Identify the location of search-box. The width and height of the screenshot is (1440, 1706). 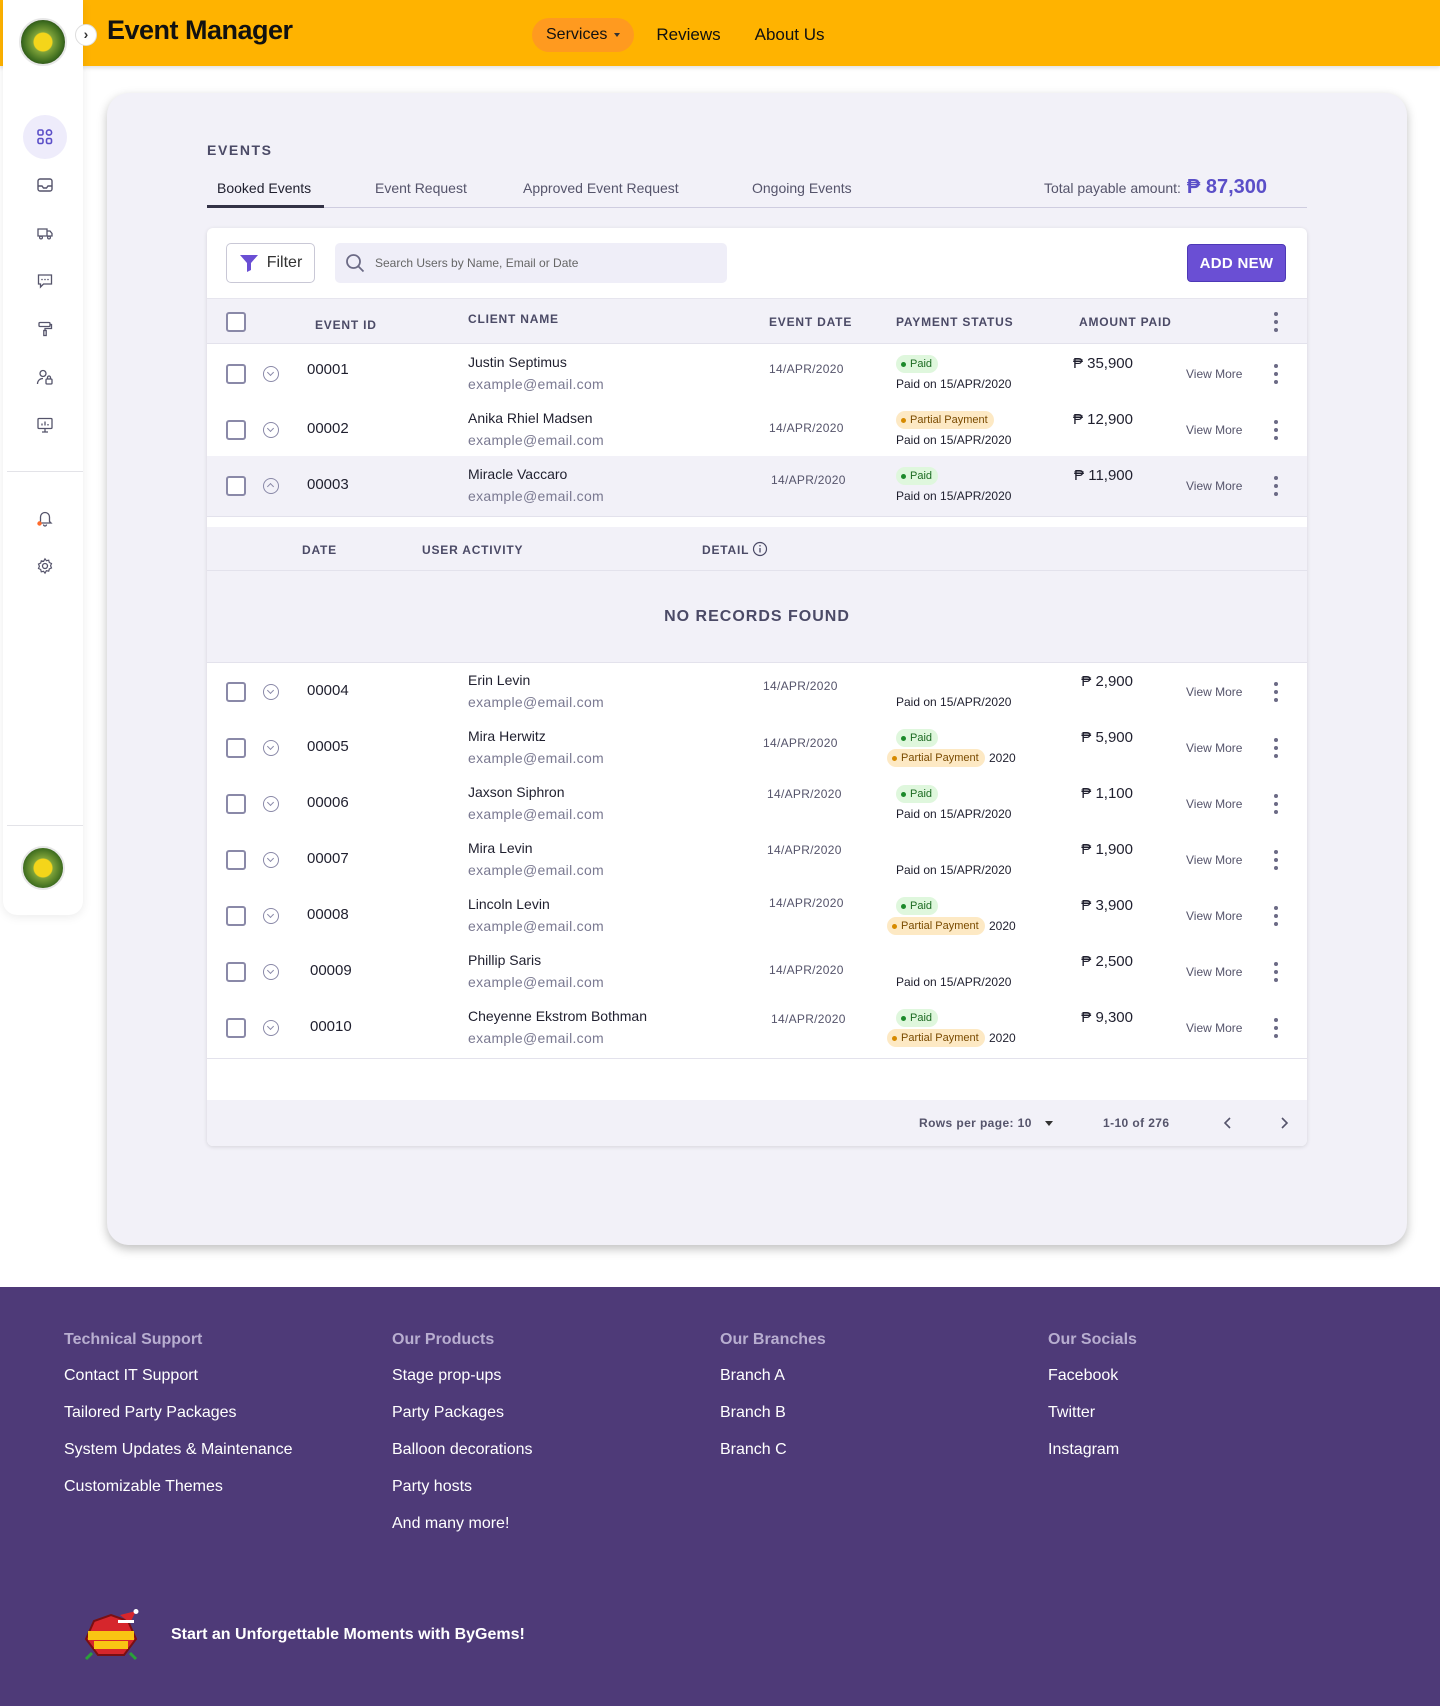
(531, 263).